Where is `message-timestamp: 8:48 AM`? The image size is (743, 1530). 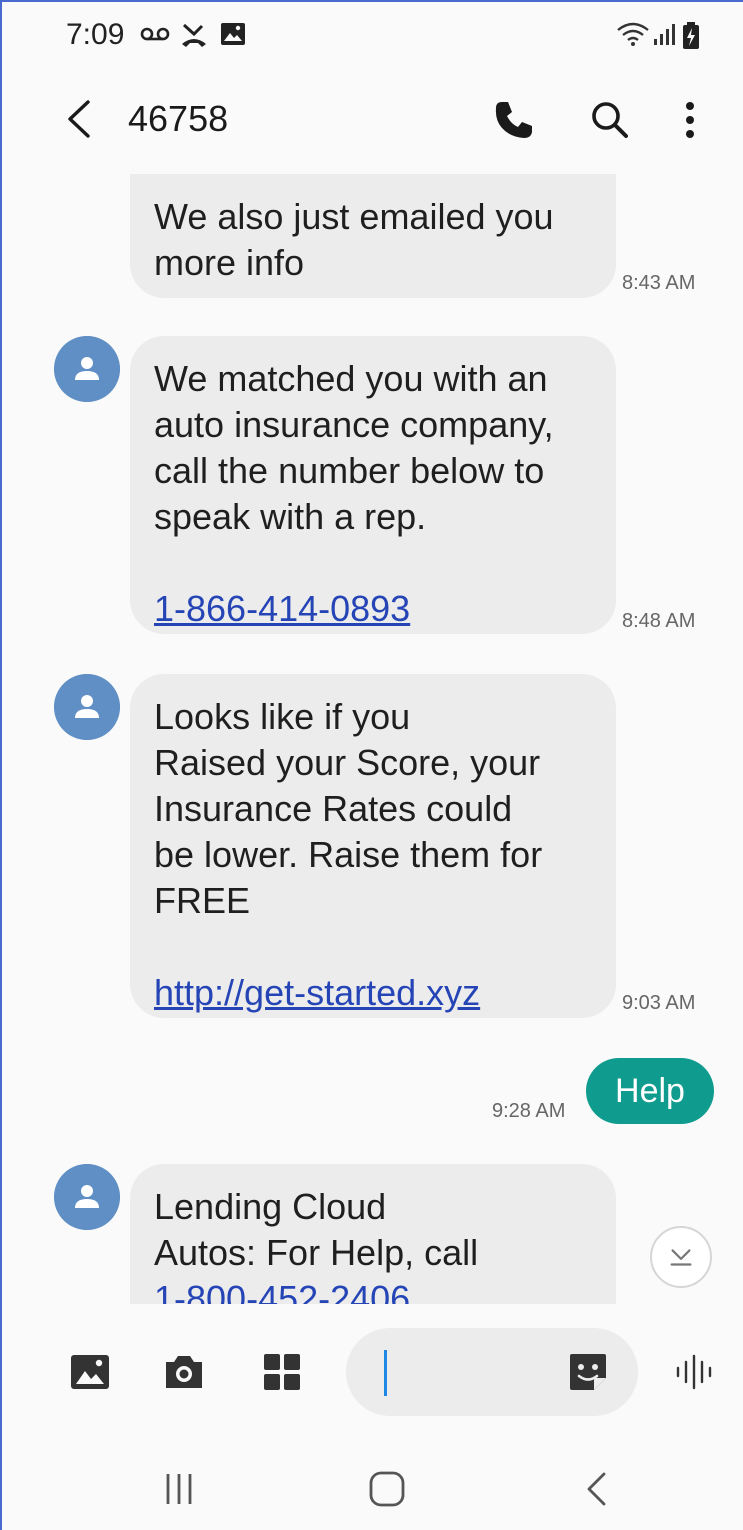 message-timestamp: 8:48 AM is located at coordinates (659, 621).